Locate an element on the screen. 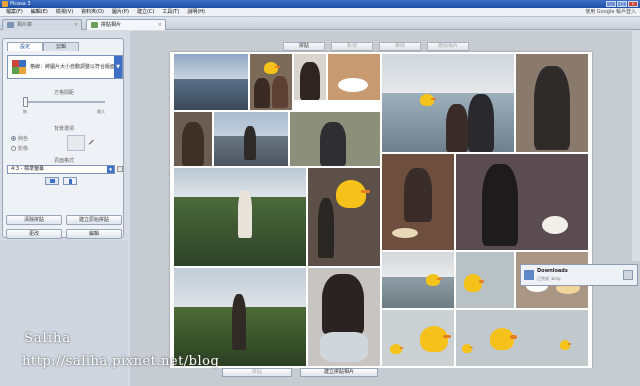 Image resolution: width=640 pixels, height=386 pixels. watermark-url: http://saliha.pixnet.net/blog is located at coordinates (121, 361).